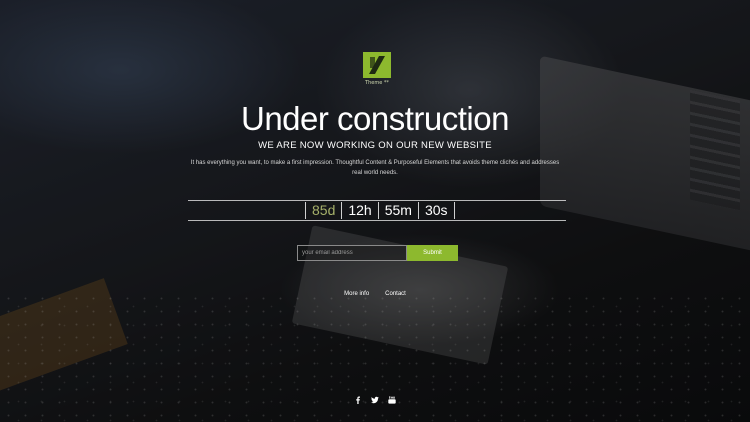  I want to click on email-input, so click(352, 253).